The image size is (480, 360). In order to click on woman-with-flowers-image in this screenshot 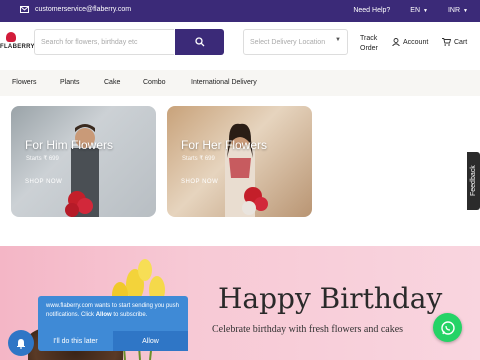, I will do `click(246, 170)`.